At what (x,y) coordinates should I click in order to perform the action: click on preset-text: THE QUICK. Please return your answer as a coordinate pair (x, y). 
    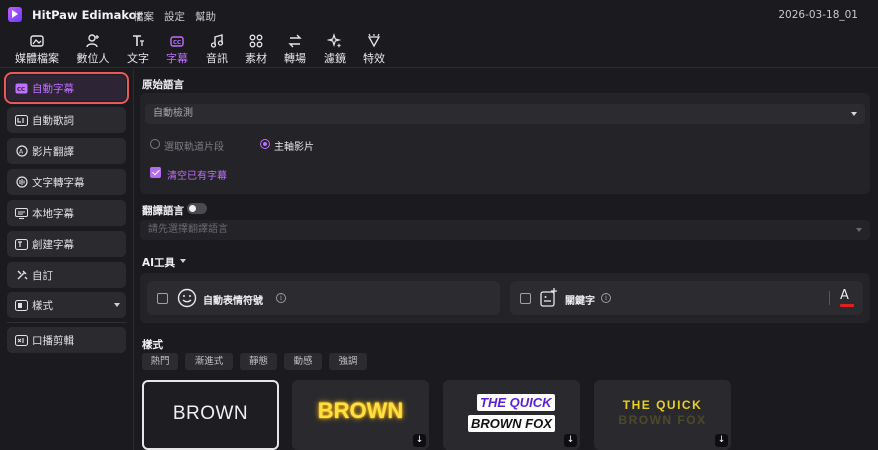
    Looking at the image, I should click on (516, 402).